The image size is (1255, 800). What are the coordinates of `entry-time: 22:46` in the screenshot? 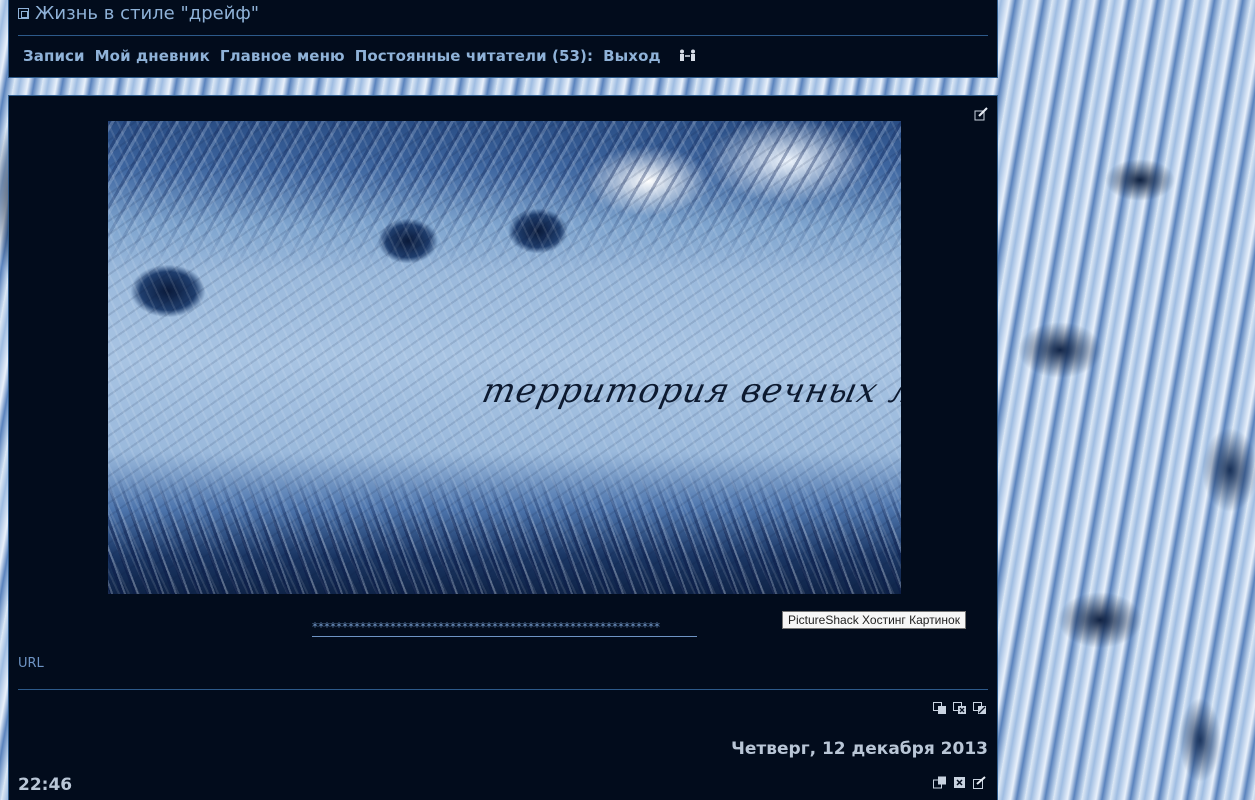 It's located at (45, 785).